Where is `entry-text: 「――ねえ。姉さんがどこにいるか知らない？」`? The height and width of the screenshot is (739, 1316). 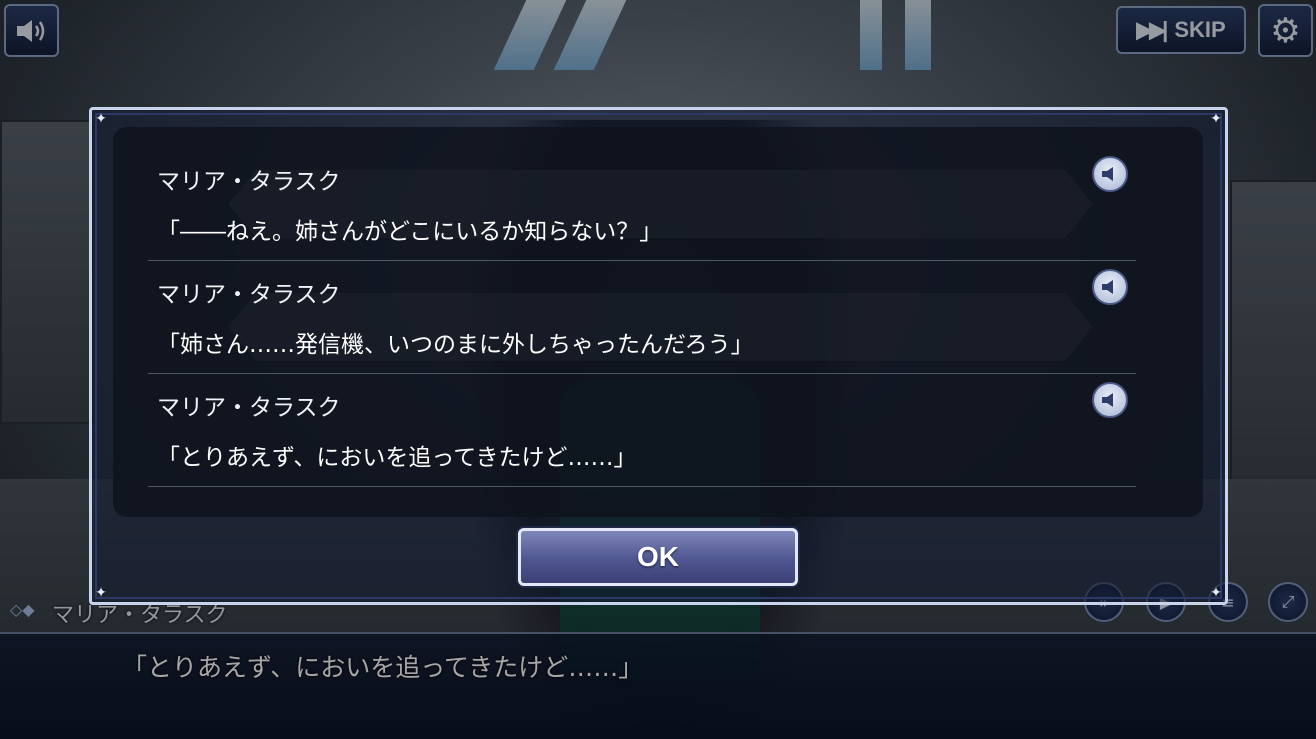 entry-text: 「――ねえ。姉さんがどこにいるか知らない？」 is located at coordinates (410, 232).